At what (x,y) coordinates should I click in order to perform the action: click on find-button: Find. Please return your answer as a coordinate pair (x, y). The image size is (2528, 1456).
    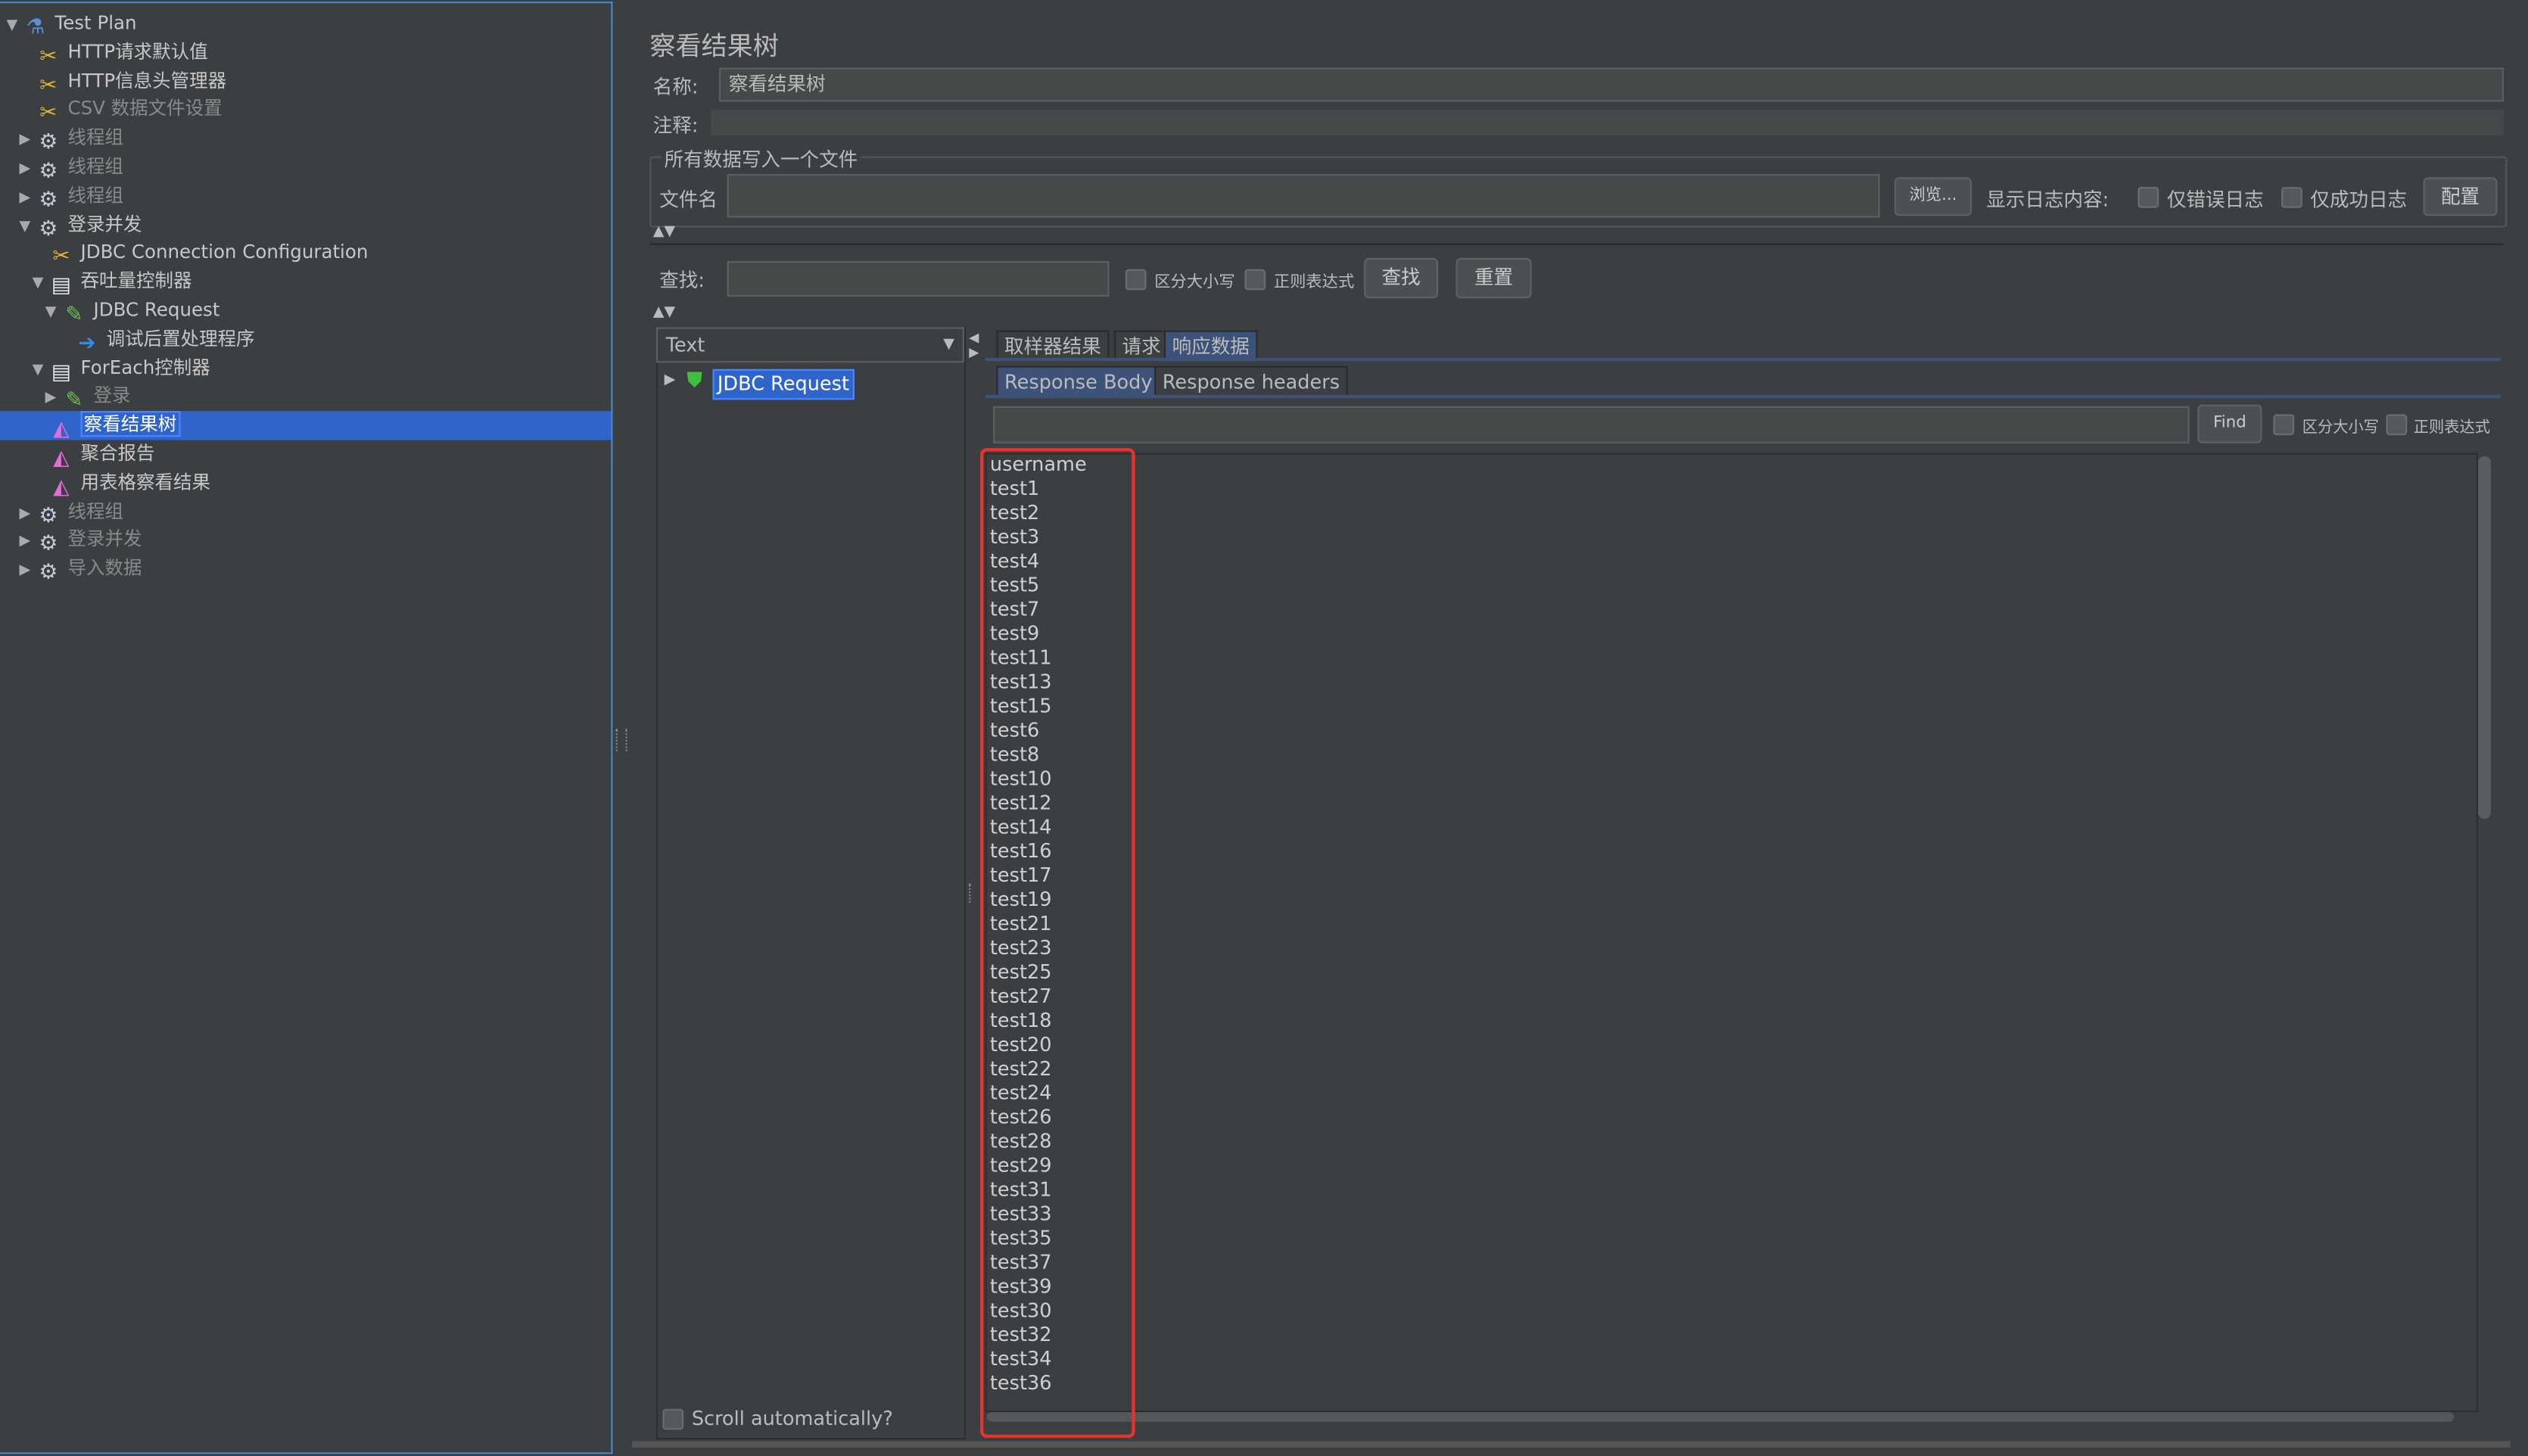
    Looking at the image, I should click on (2229, 423).